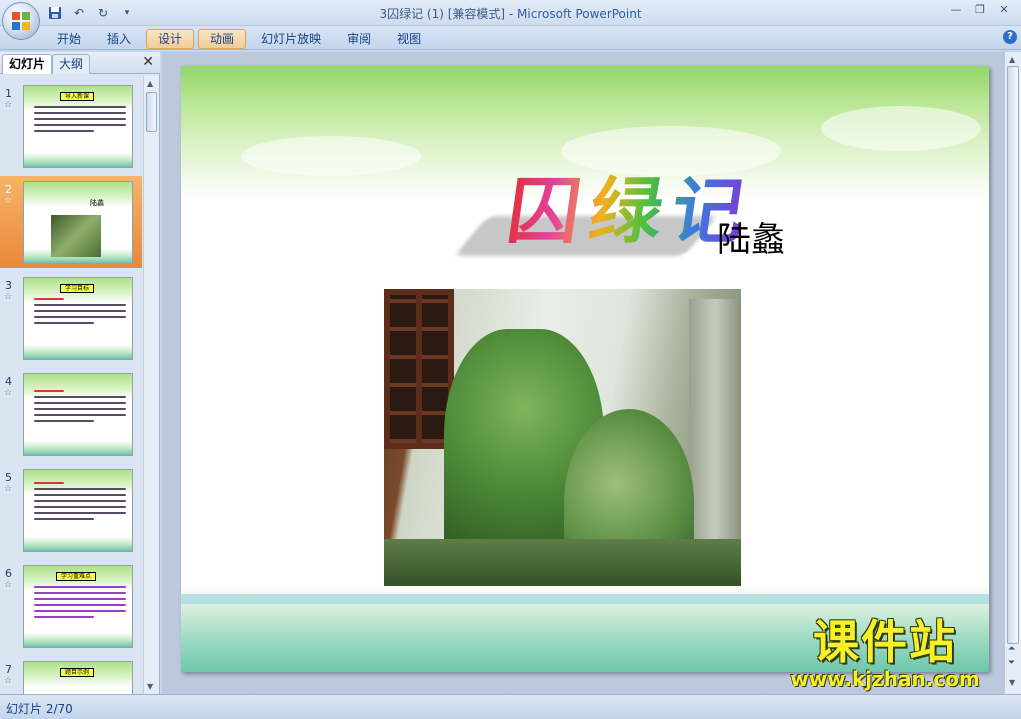  I want to click on window-controls: — ❐ ✕, so click(980, 10).